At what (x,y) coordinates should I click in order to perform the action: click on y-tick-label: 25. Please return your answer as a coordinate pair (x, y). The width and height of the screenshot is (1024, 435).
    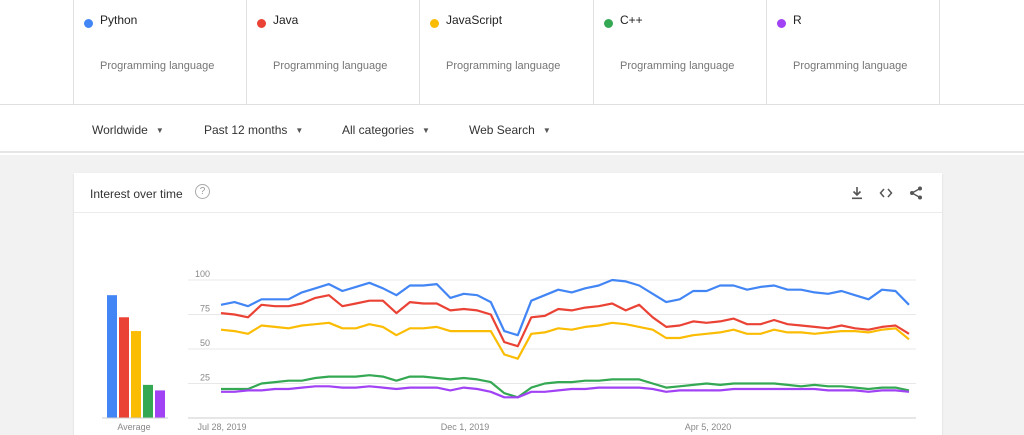
    Looking at the image, I should click on (205, 378).